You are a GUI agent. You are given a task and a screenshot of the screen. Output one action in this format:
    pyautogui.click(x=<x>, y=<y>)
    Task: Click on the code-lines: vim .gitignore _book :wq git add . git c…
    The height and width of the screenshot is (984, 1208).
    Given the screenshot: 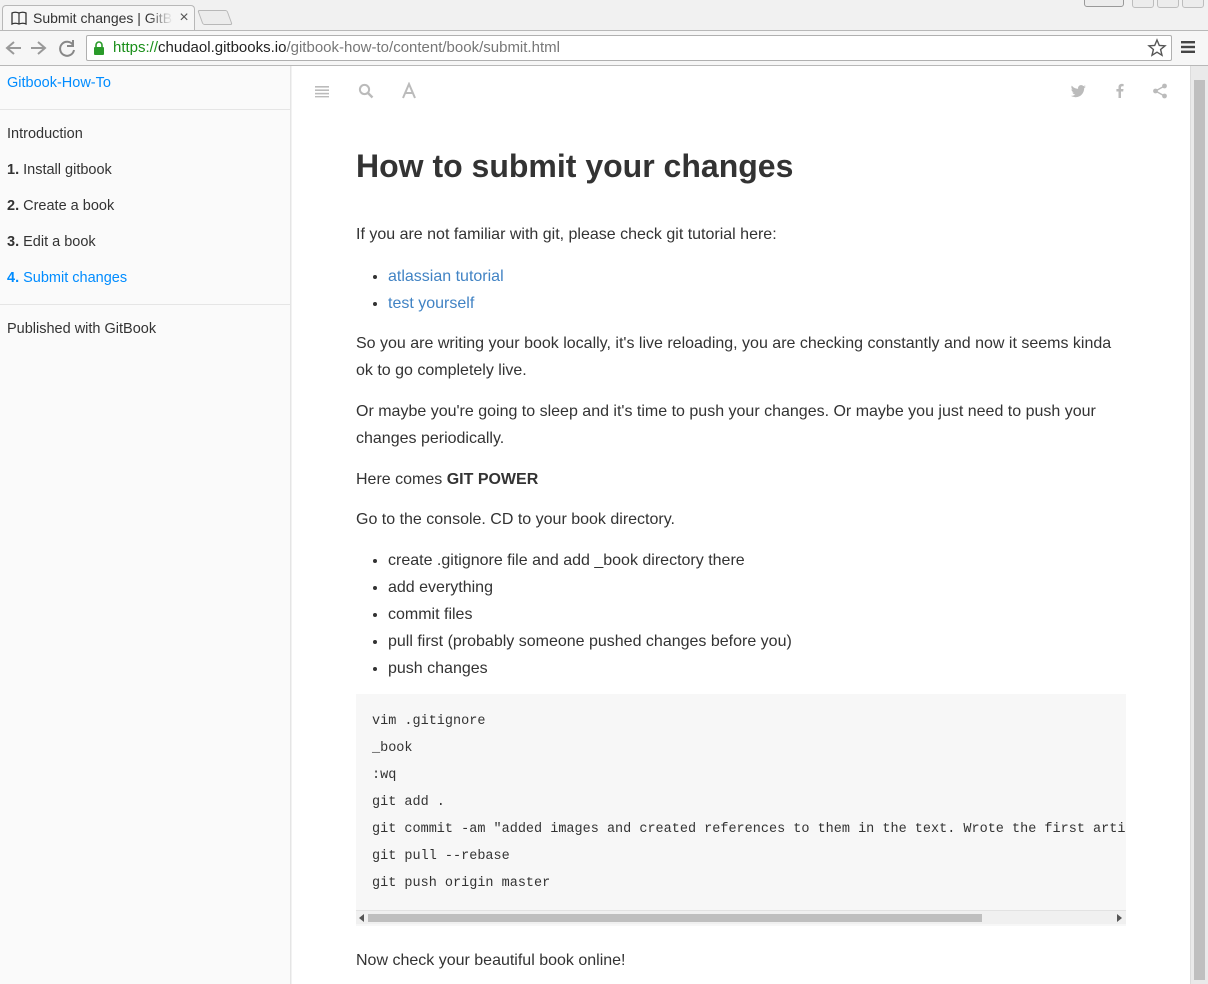 What is the action you would take?
    pyautogui.click(x=749, y=802)
    